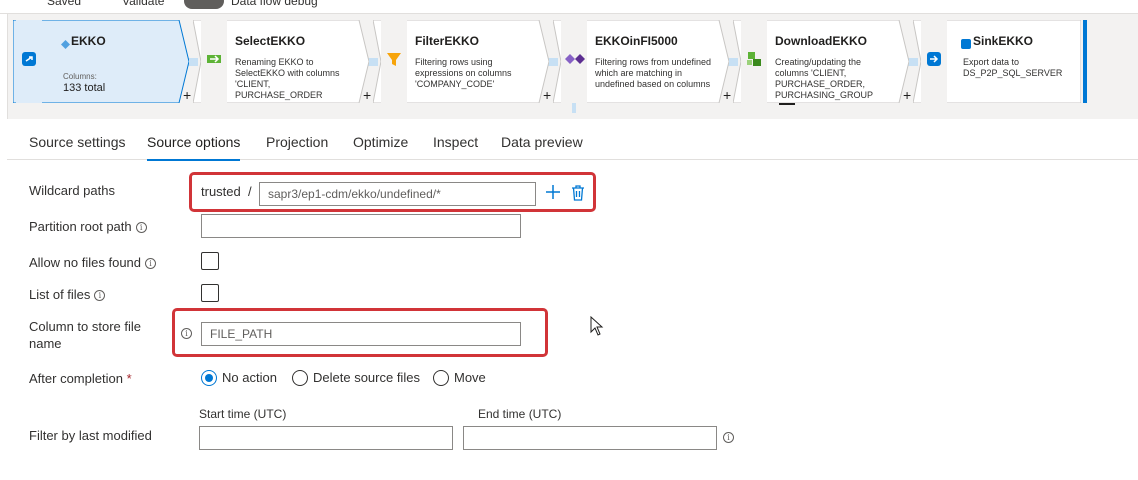 The width and height of the screenshot is (1138, 480). I want to click on radio-label: Move, so click(470, 377).